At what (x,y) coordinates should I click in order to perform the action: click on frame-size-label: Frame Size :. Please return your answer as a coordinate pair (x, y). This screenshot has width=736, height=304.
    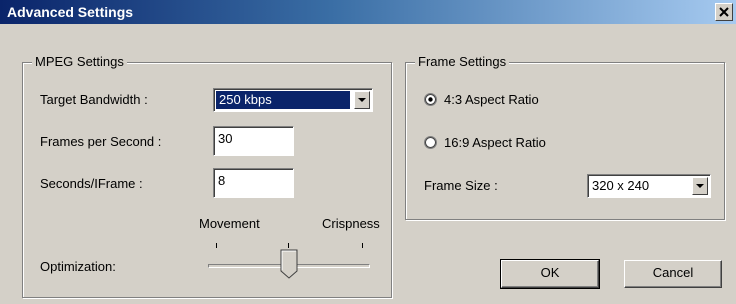
    Looking at the image, I should click on (461, 185).